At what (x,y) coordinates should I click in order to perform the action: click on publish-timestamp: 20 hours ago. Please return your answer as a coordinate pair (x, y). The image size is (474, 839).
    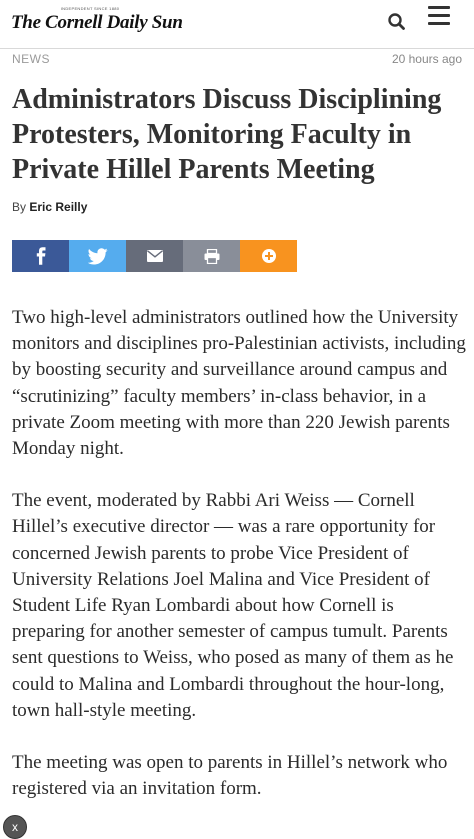
    Looking at the image, I should click on (426, 59).